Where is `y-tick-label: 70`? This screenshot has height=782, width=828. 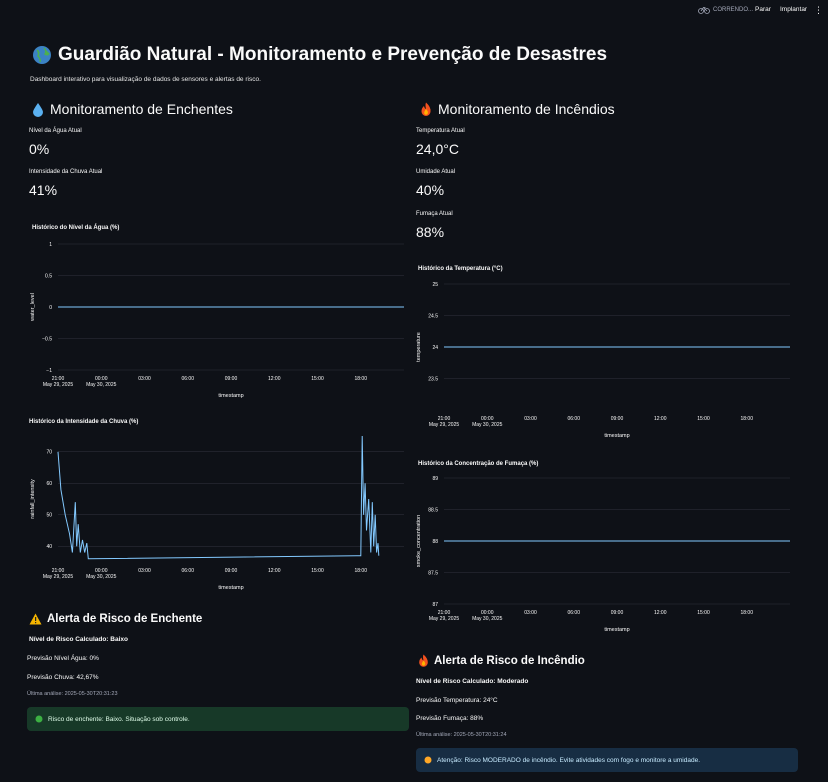 y-tick-label: 70 is located at coordinates (49, 453).